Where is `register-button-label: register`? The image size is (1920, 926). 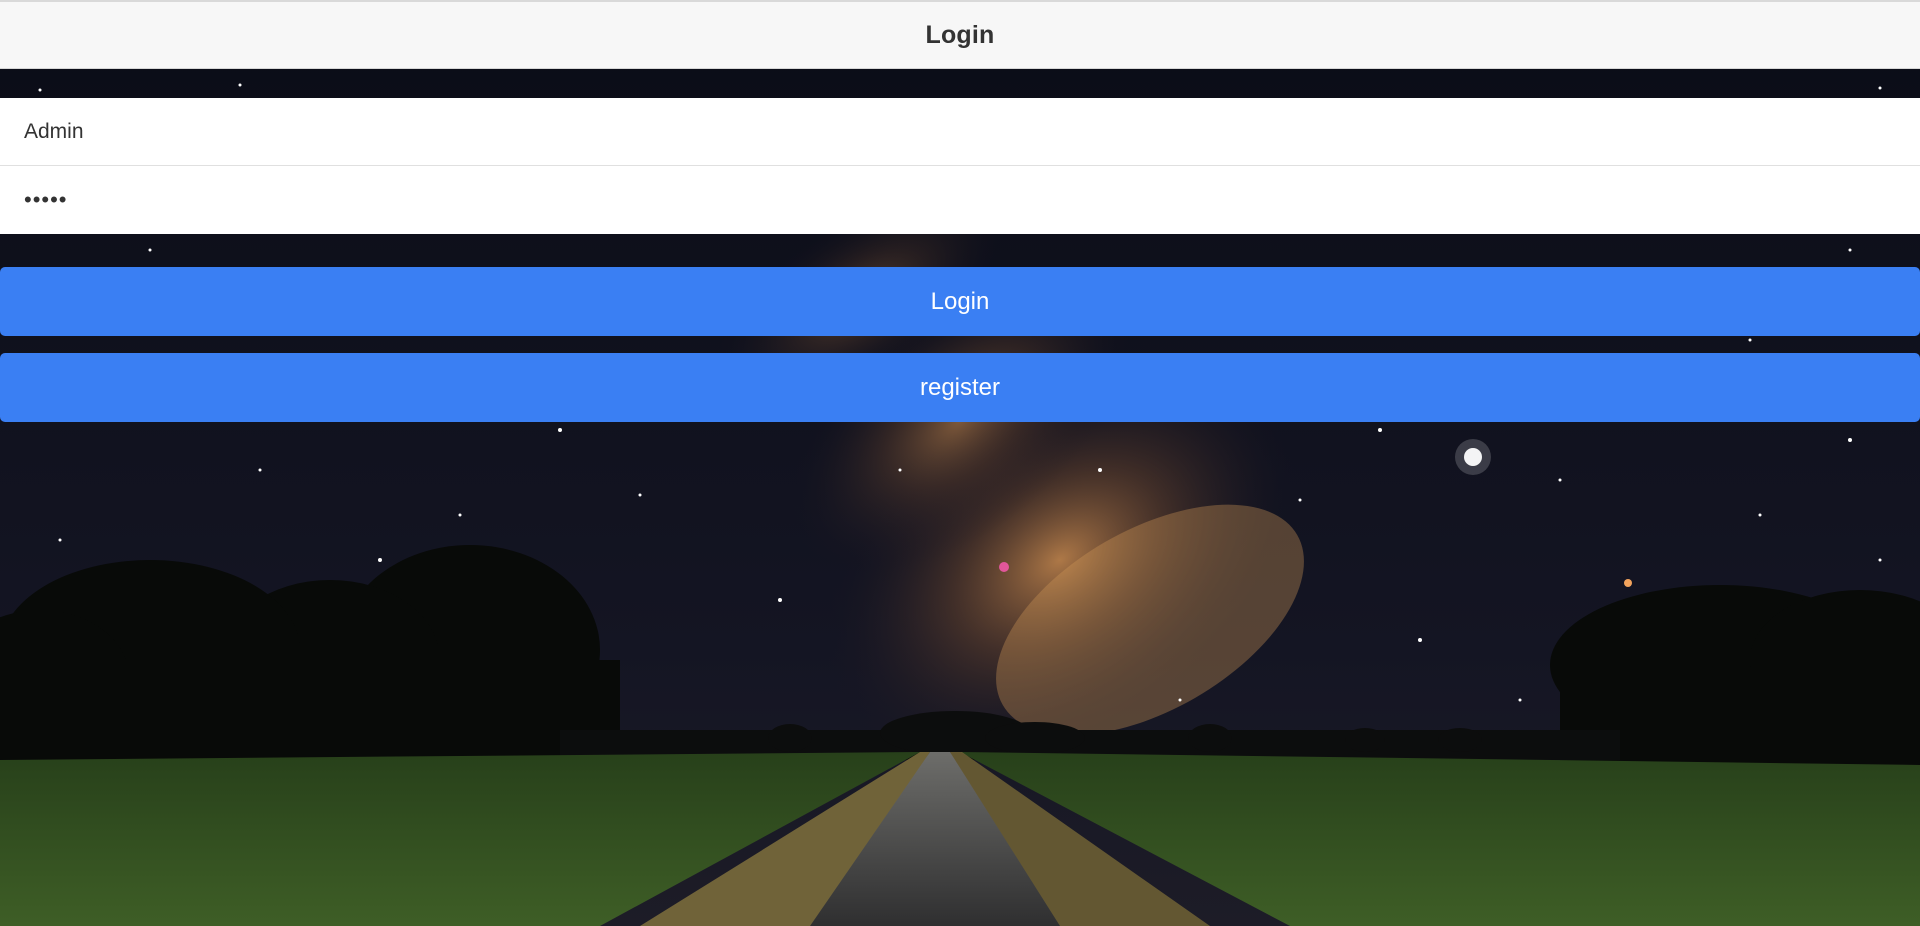
register-button-label: register is located at coordinates (960, 387).